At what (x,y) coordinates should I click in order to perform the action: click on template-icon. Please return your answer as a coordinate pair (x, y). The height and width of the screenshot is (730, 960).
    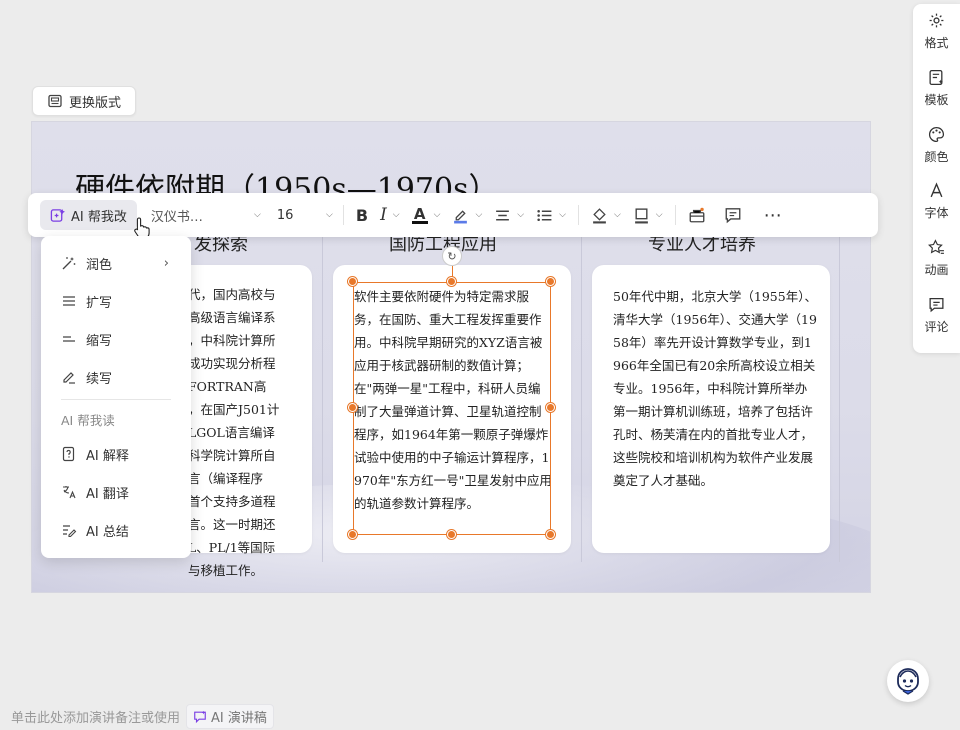
    Looking at the image, I should click on (936, 77).